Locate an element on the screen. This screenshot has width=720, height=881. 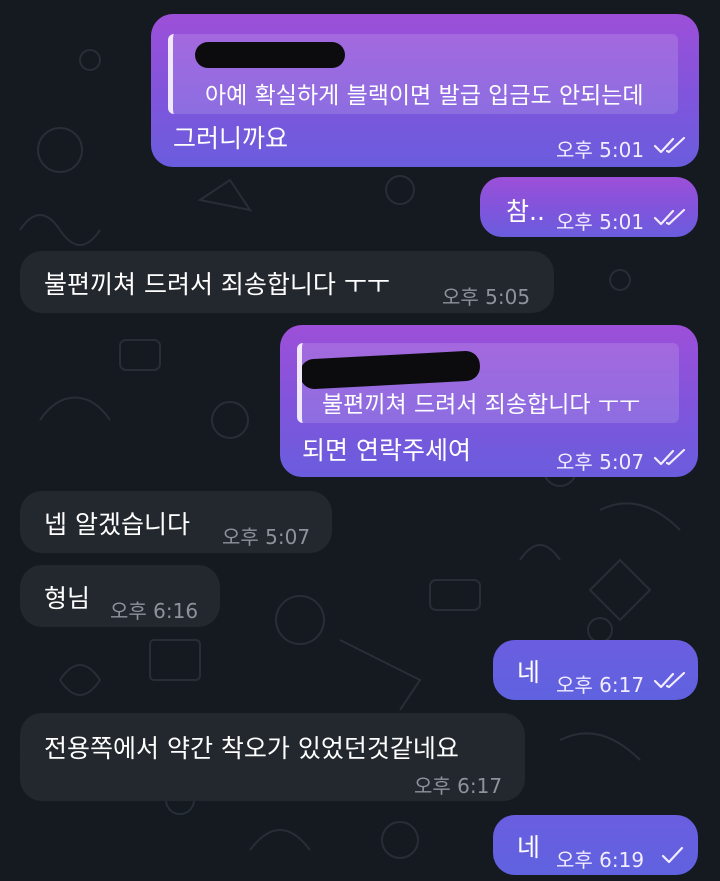
message-bubble: 아예 확실하게 블랙이면 발급 입금도 안되는데 그러니까요 오후 5:01 is located at coordinates (425, 90).